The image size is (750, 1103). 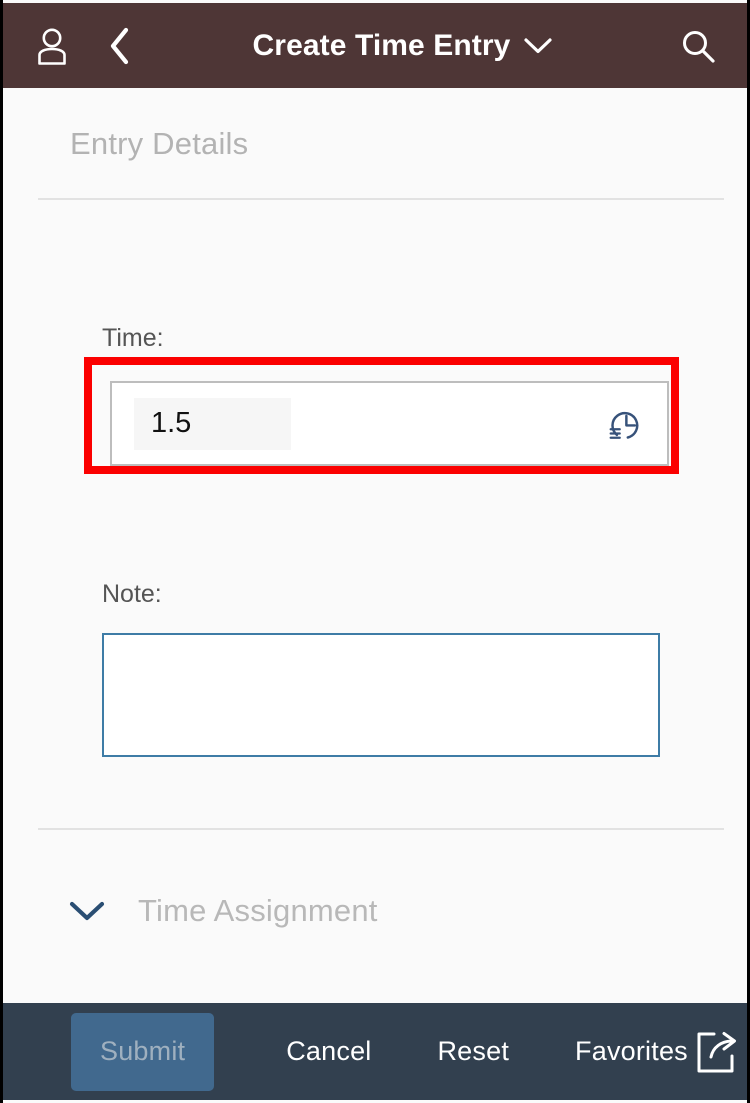 I want to click on page-title: Create Time Entry, so click(x=381, y=45).